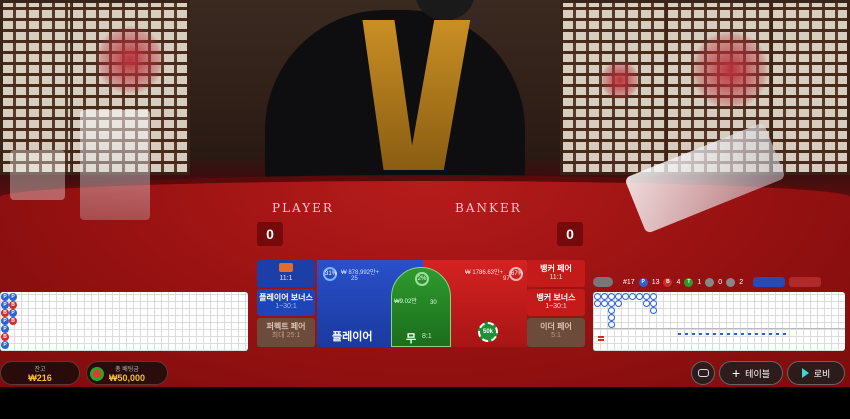 This screenshot has width=850, height=419. I want to click on banker-pair-bet: 뱅커 페어 11:1, so click(556, 273).